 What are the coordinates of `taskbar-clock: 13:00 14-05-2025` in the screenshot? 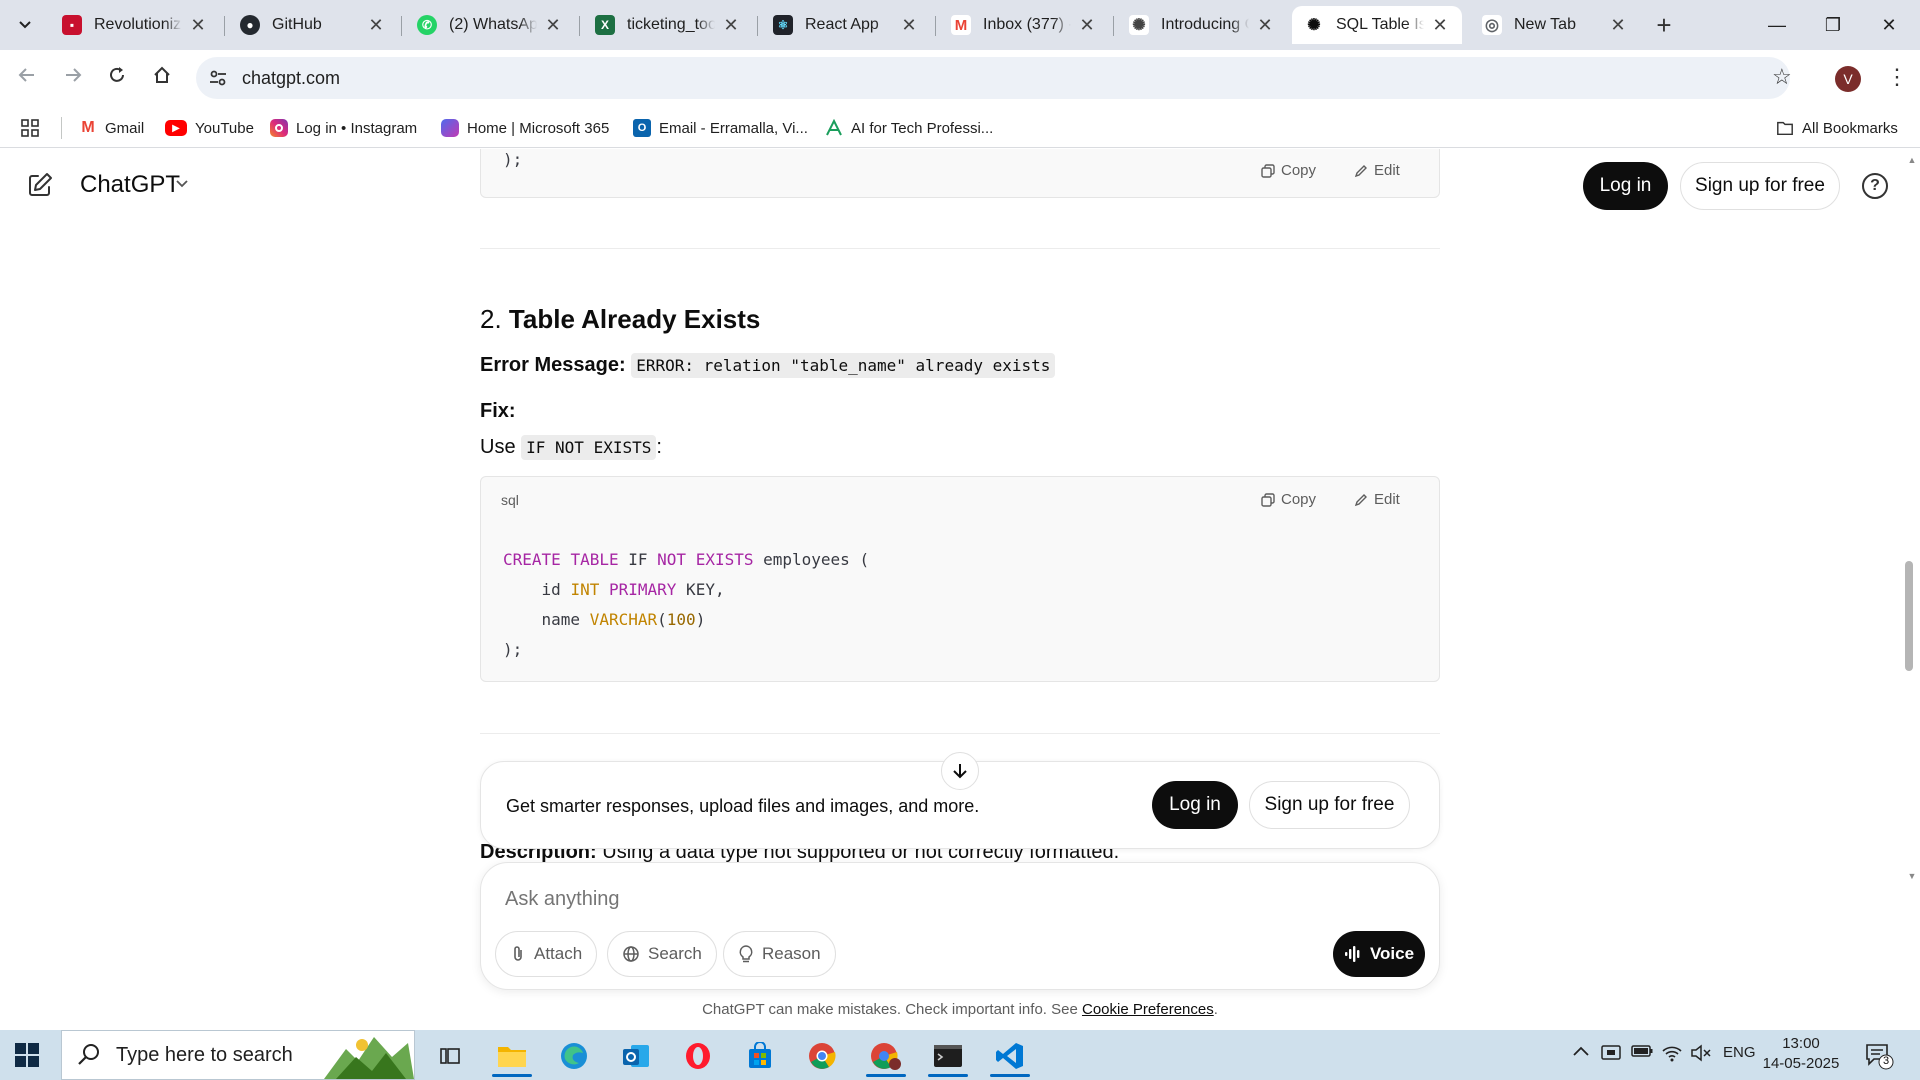 It's located at (1801, 1054).